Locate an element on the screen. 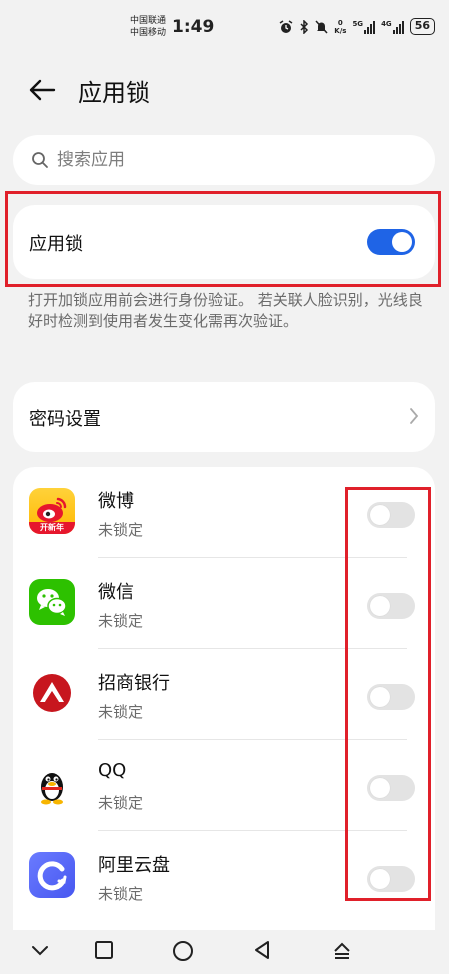 This screenshot has height=974, width=449. search-bar is located at coordinates (224, 160).